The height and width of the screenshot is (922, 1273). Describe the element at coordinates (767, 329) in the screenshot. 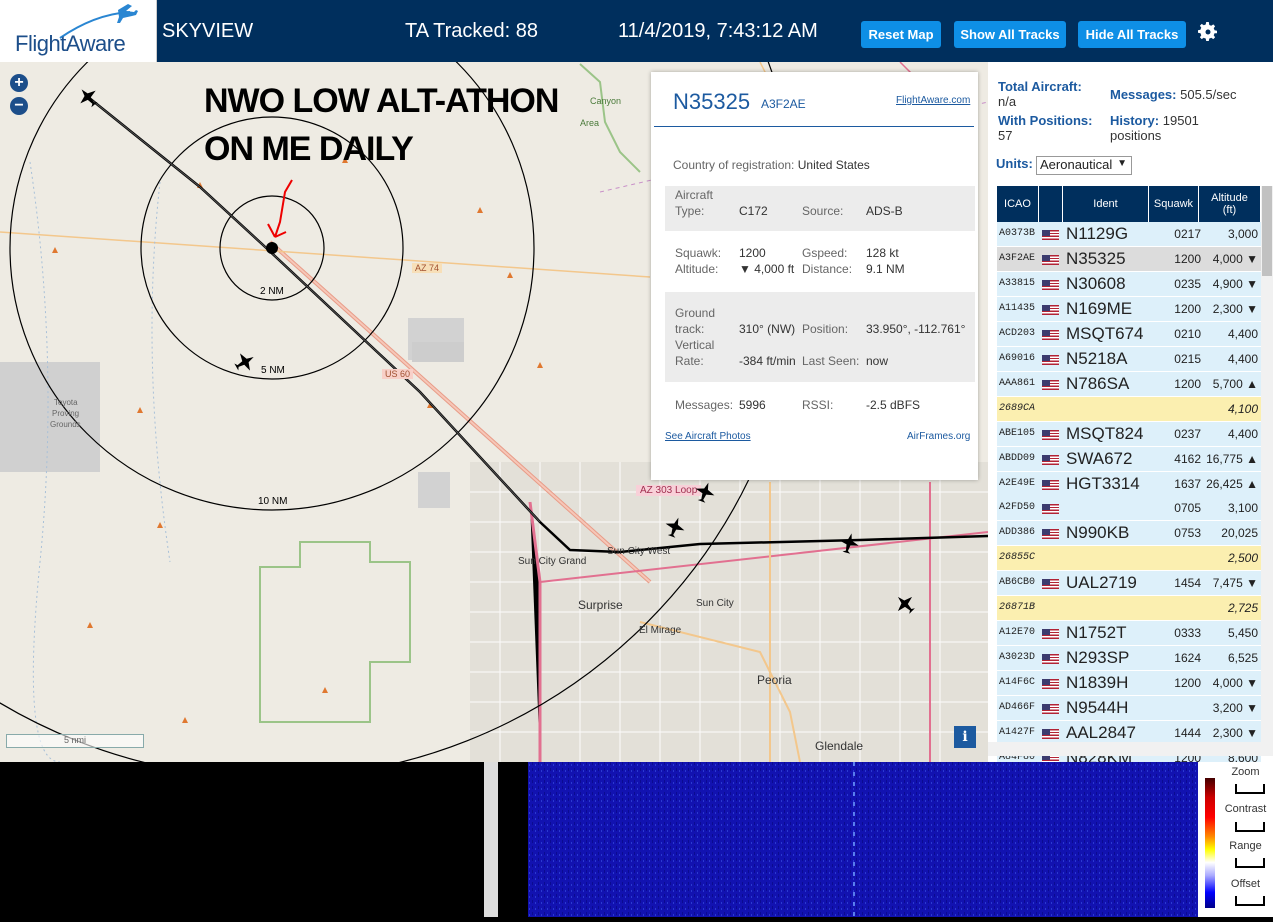

I see `track-value: 310° (NW)` at that location.